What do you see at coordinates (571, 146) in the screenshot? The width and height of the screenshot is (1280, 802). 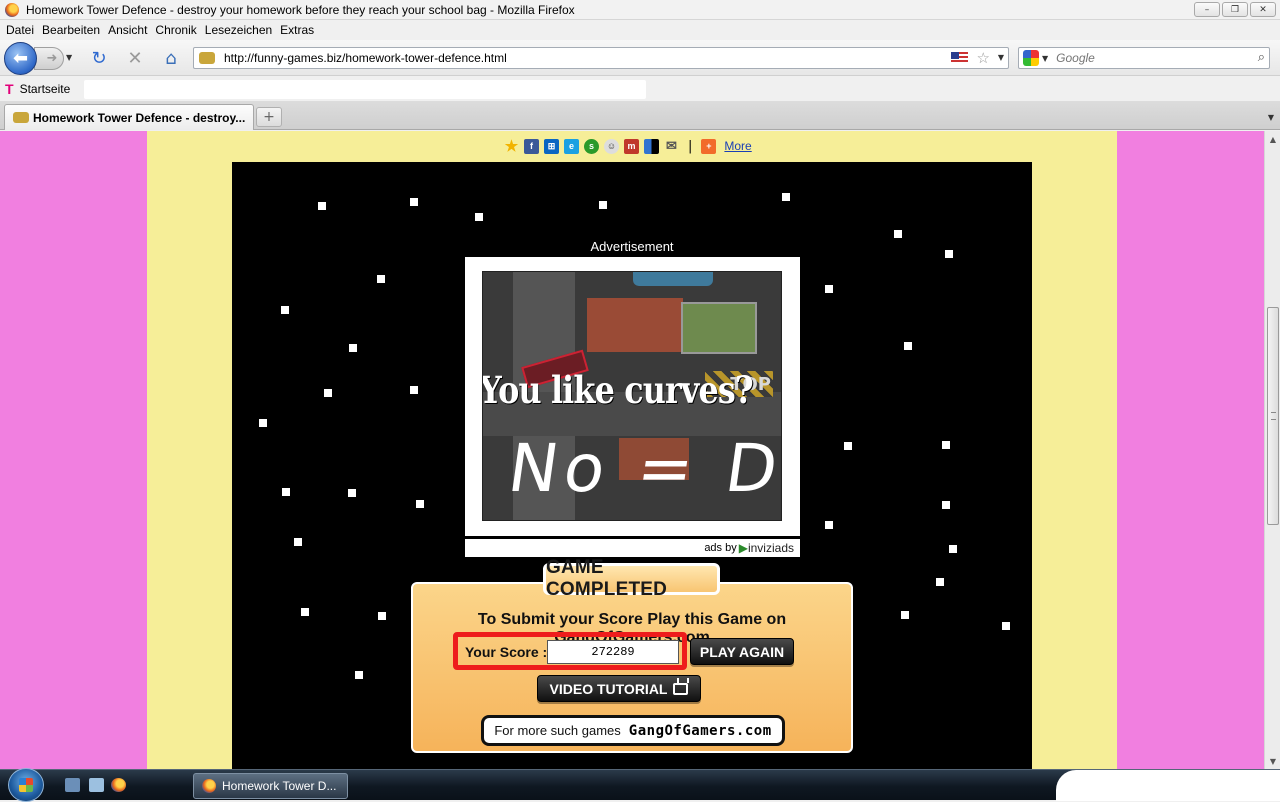 I see `bebo-icon: e` at bounding box center [571, 146].